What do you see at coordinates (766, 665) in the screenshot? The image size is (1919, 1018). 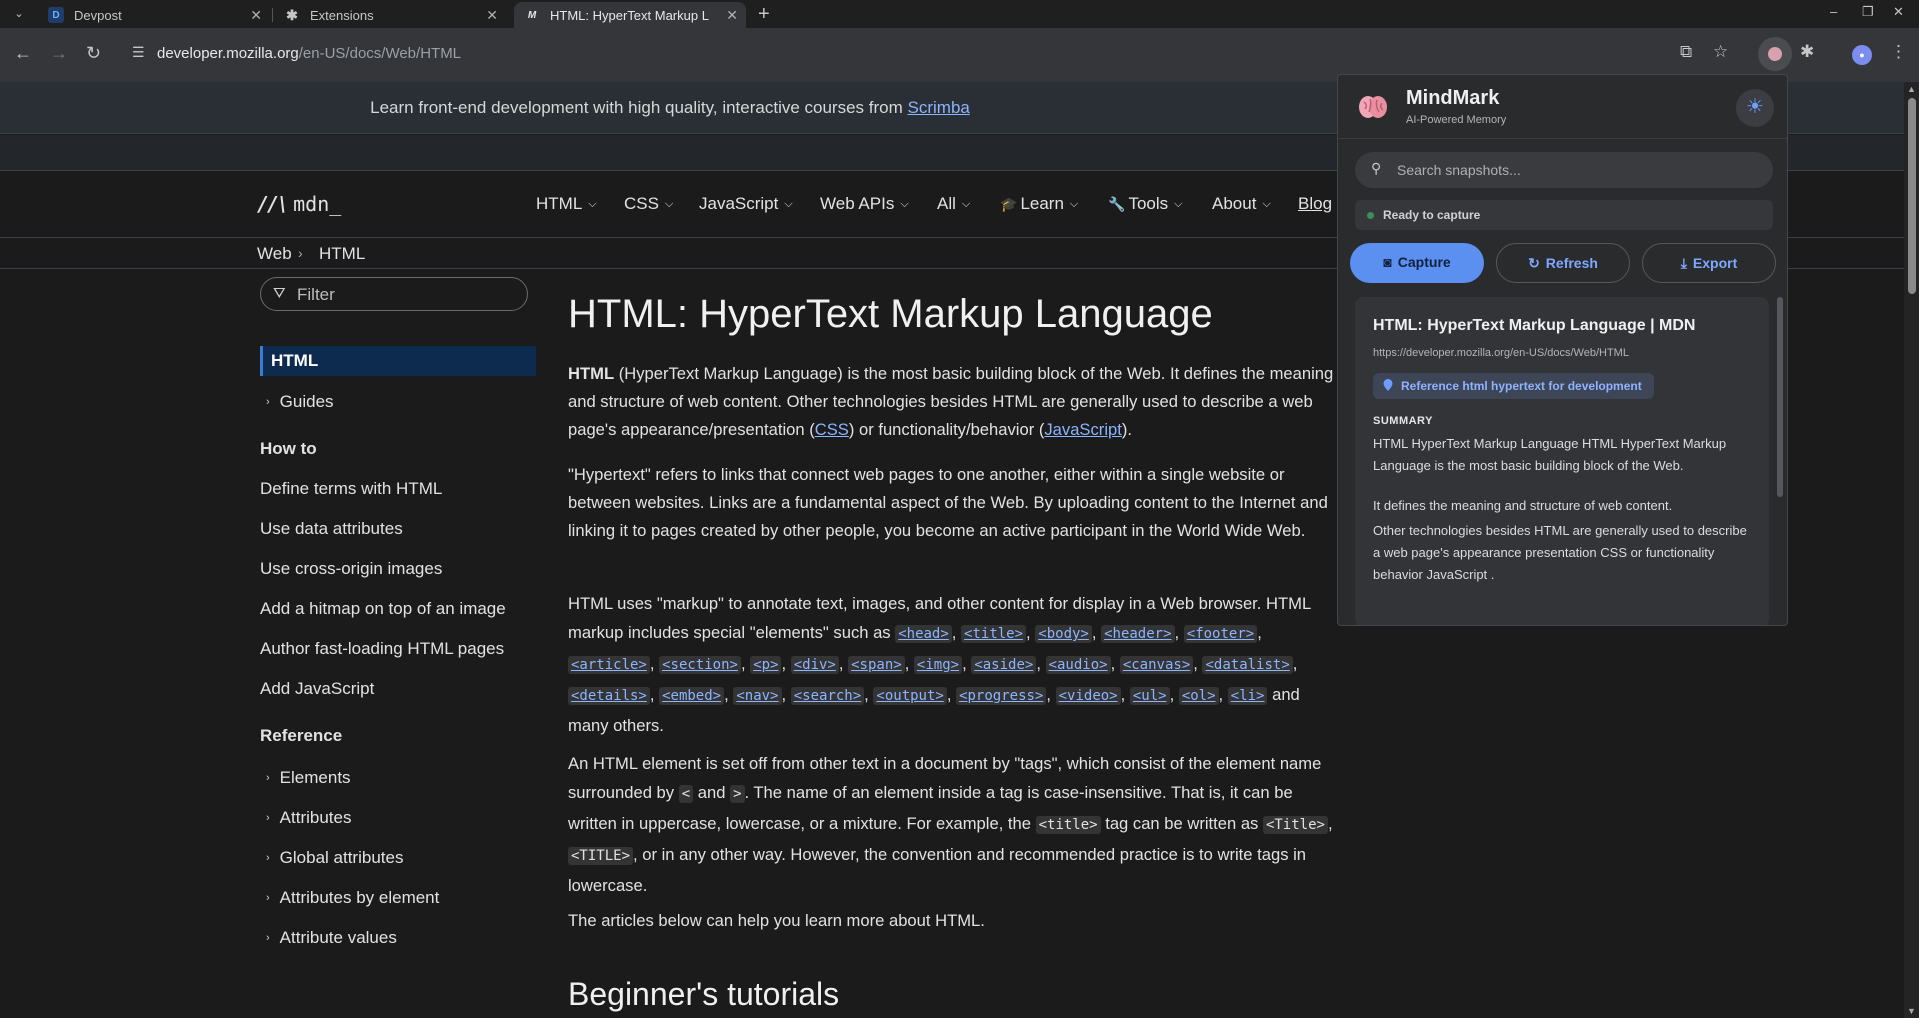 I see `element-link: <p>` at bounding box center [766, 665].